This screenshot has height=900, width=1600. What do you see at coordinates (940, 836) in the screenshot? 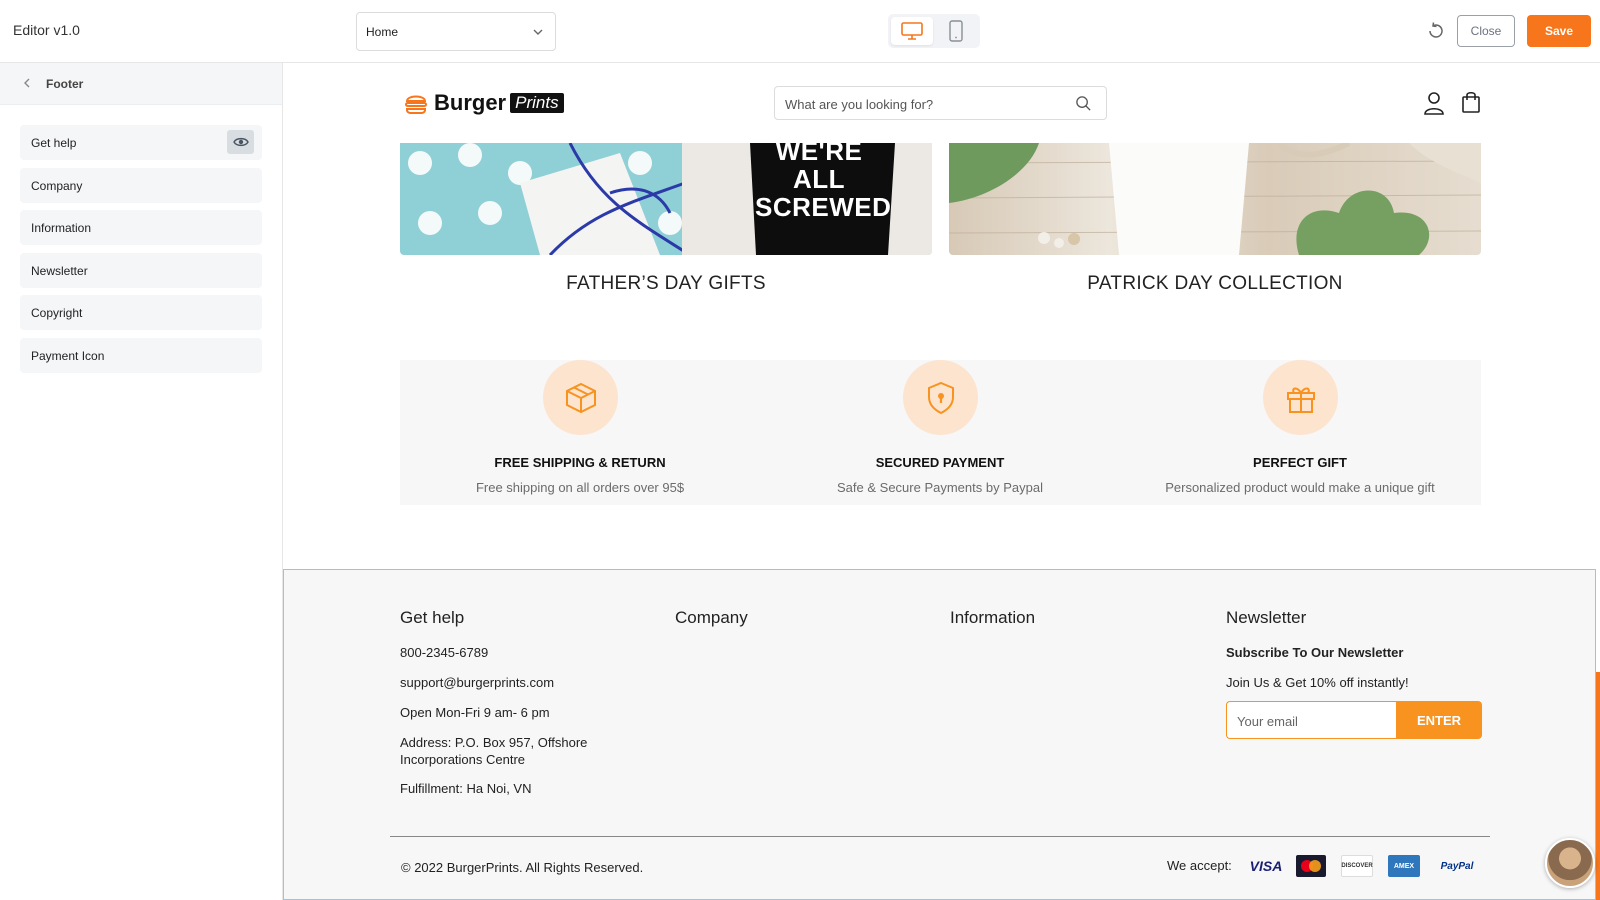
I see `footer-divider` at bounding box center [940, 836].